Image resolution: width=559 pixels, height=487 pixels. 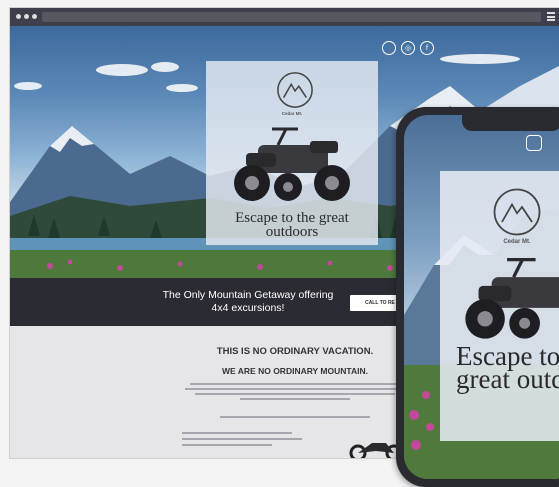 I want to click on instagram-icon: ◎, so click(x=408, y=48).